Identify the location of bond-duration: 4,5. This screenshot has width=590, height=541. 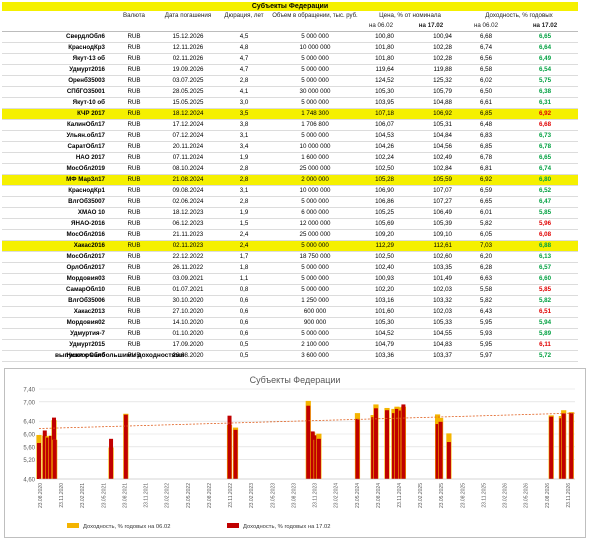
(244, 37).